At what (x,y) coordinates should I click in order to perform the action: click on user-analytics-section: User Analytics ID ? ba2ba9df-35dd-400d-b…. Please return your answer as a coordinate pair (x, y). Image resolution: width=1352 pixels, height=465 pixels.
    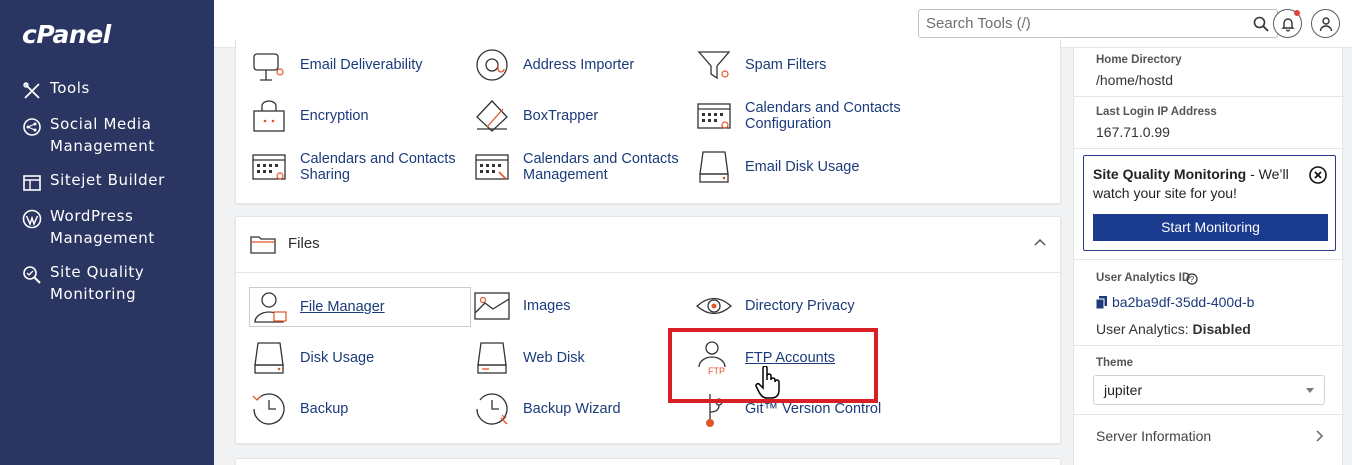
    Looking at the image, I should click on (1209, 303).